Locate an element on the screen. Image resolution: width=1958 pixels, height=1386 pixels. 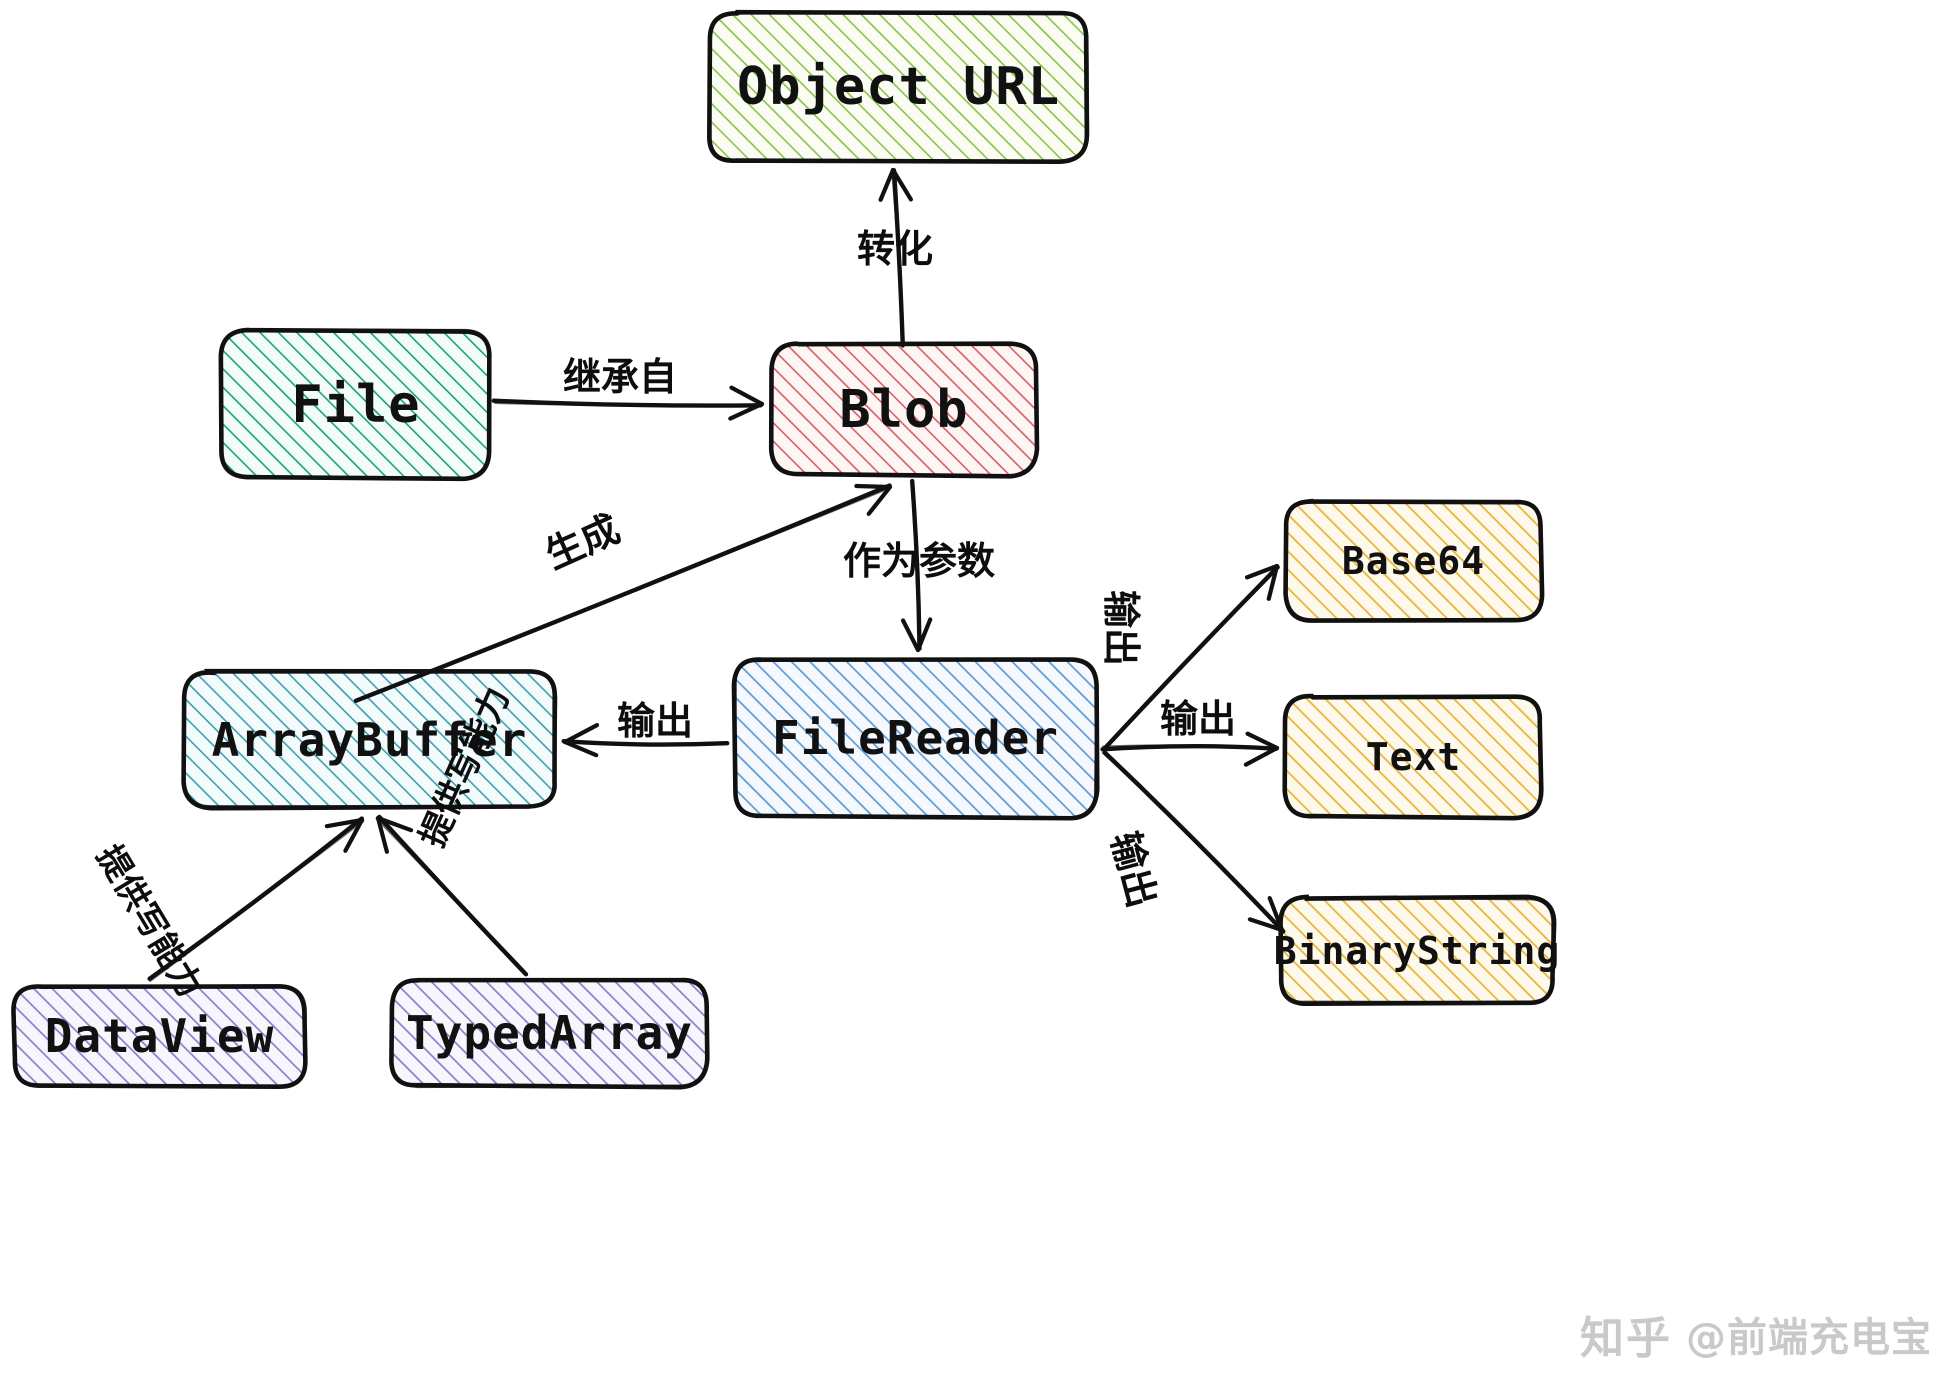
watermark: 知乎 @前端充电宝 is located at coordinates (1756, 1334).